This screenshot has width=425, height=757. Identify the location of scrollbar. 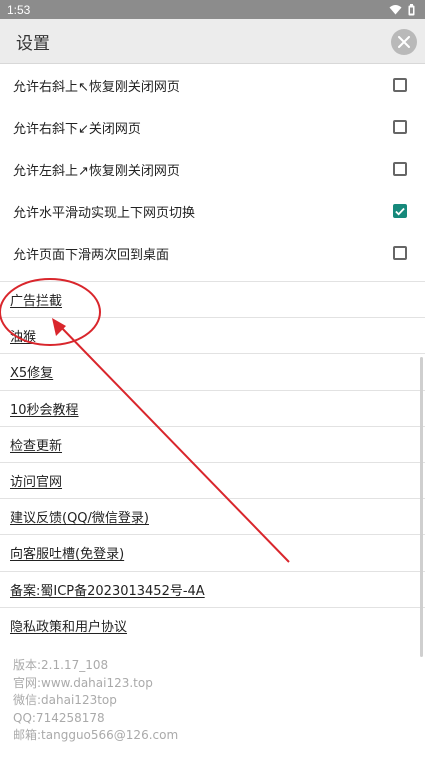
(421, 507).